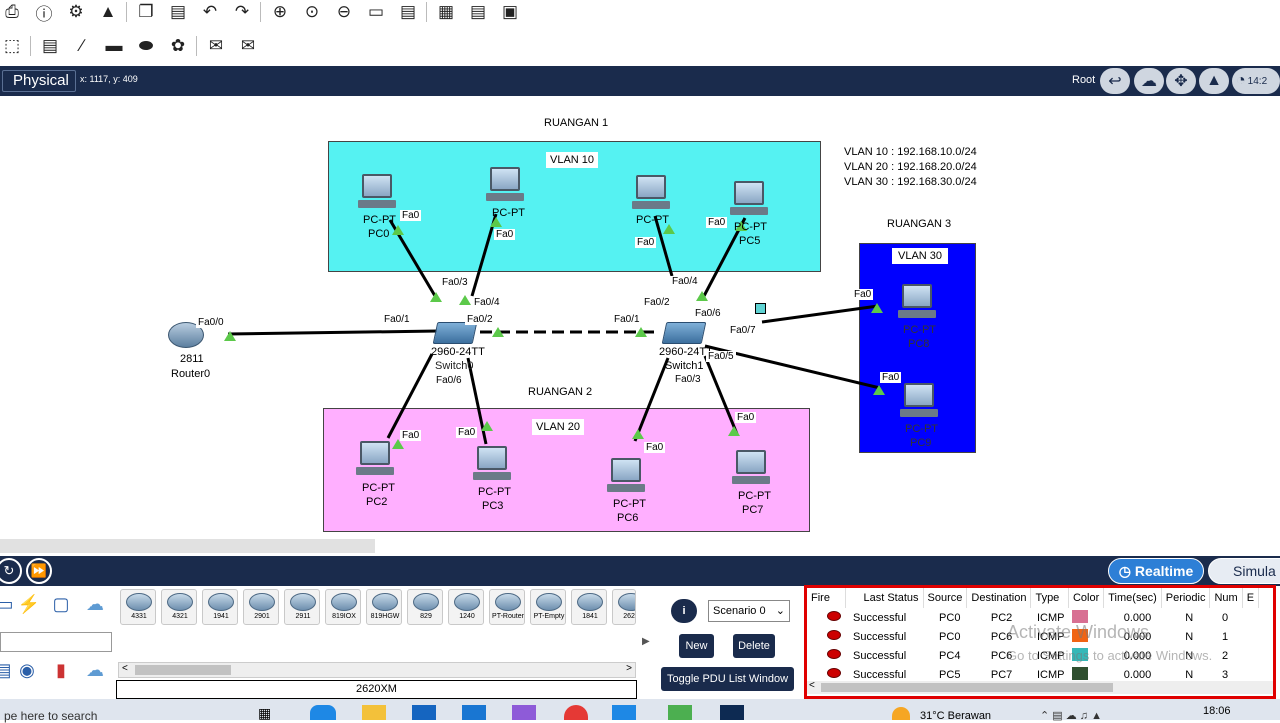 Image resolution: width=1280 pixels, height=723 pixels. What do you see at coordinates (374, 712) in the screenshot?
I see `file-explorer-icon` at bounding box center [374, 712].